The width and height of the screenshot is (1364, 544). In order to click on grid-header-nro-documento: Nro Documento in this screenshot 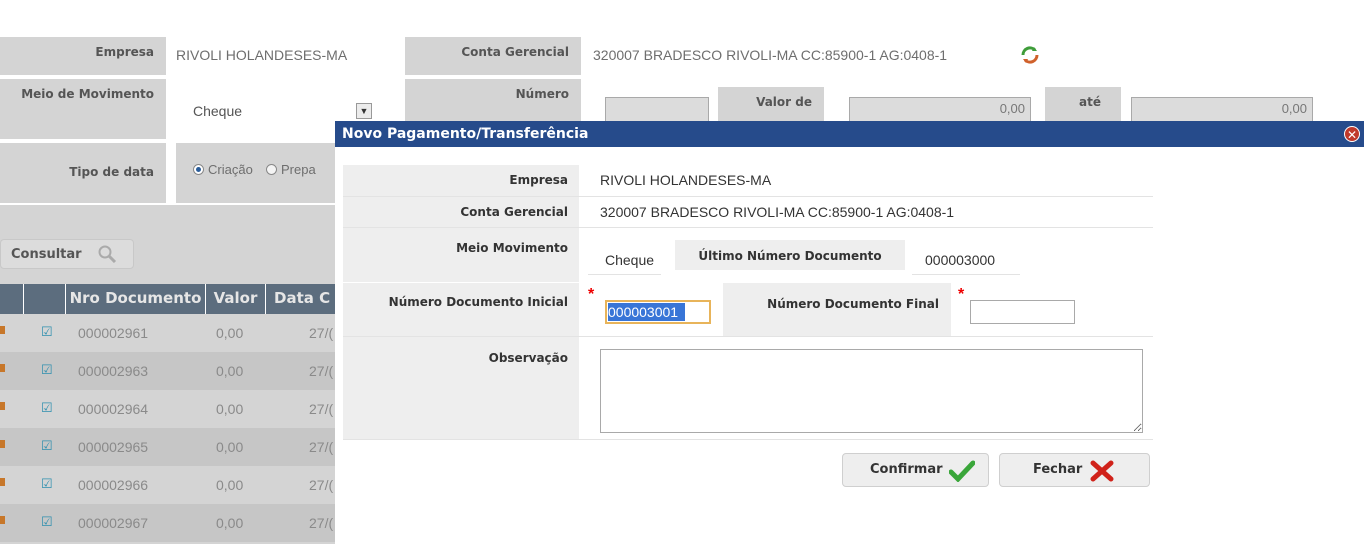, I will do `click(136, 299)`.